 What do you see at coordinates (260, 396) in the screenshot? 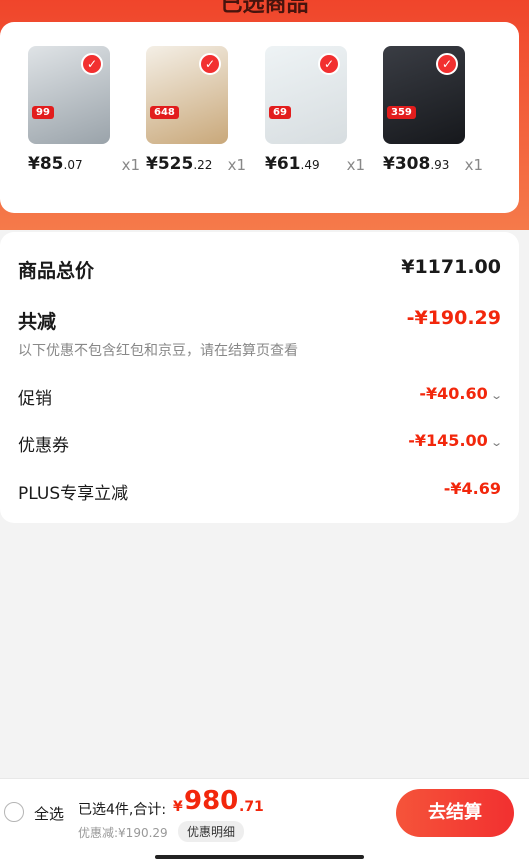
I see `promo-row: 促销 -¥40.60 ⌄` at bounding box center [260, 396].